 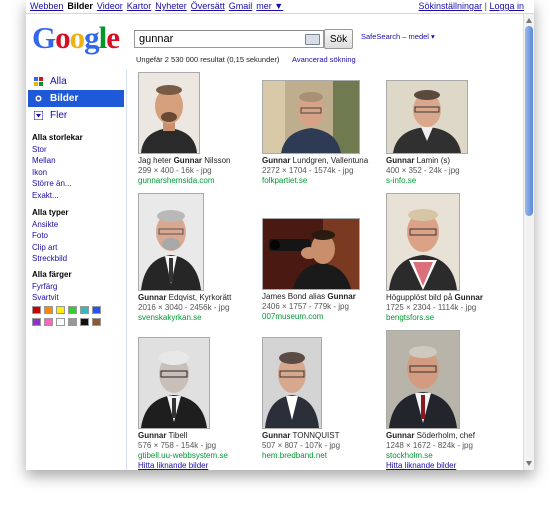 I want to click on result-title: Gunnar Lamin (s), so click(x=447, y=161).